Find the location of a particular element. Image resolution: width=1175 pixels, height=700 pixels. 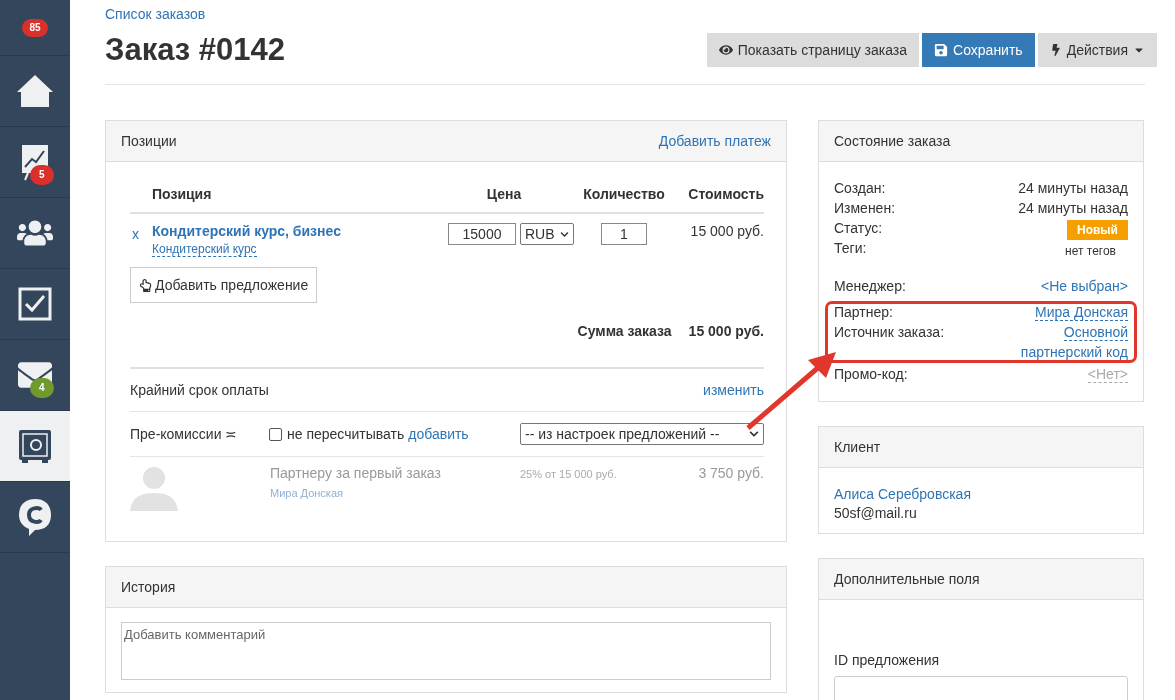

hand-pointer-icon is located at coordinates (145, 285).